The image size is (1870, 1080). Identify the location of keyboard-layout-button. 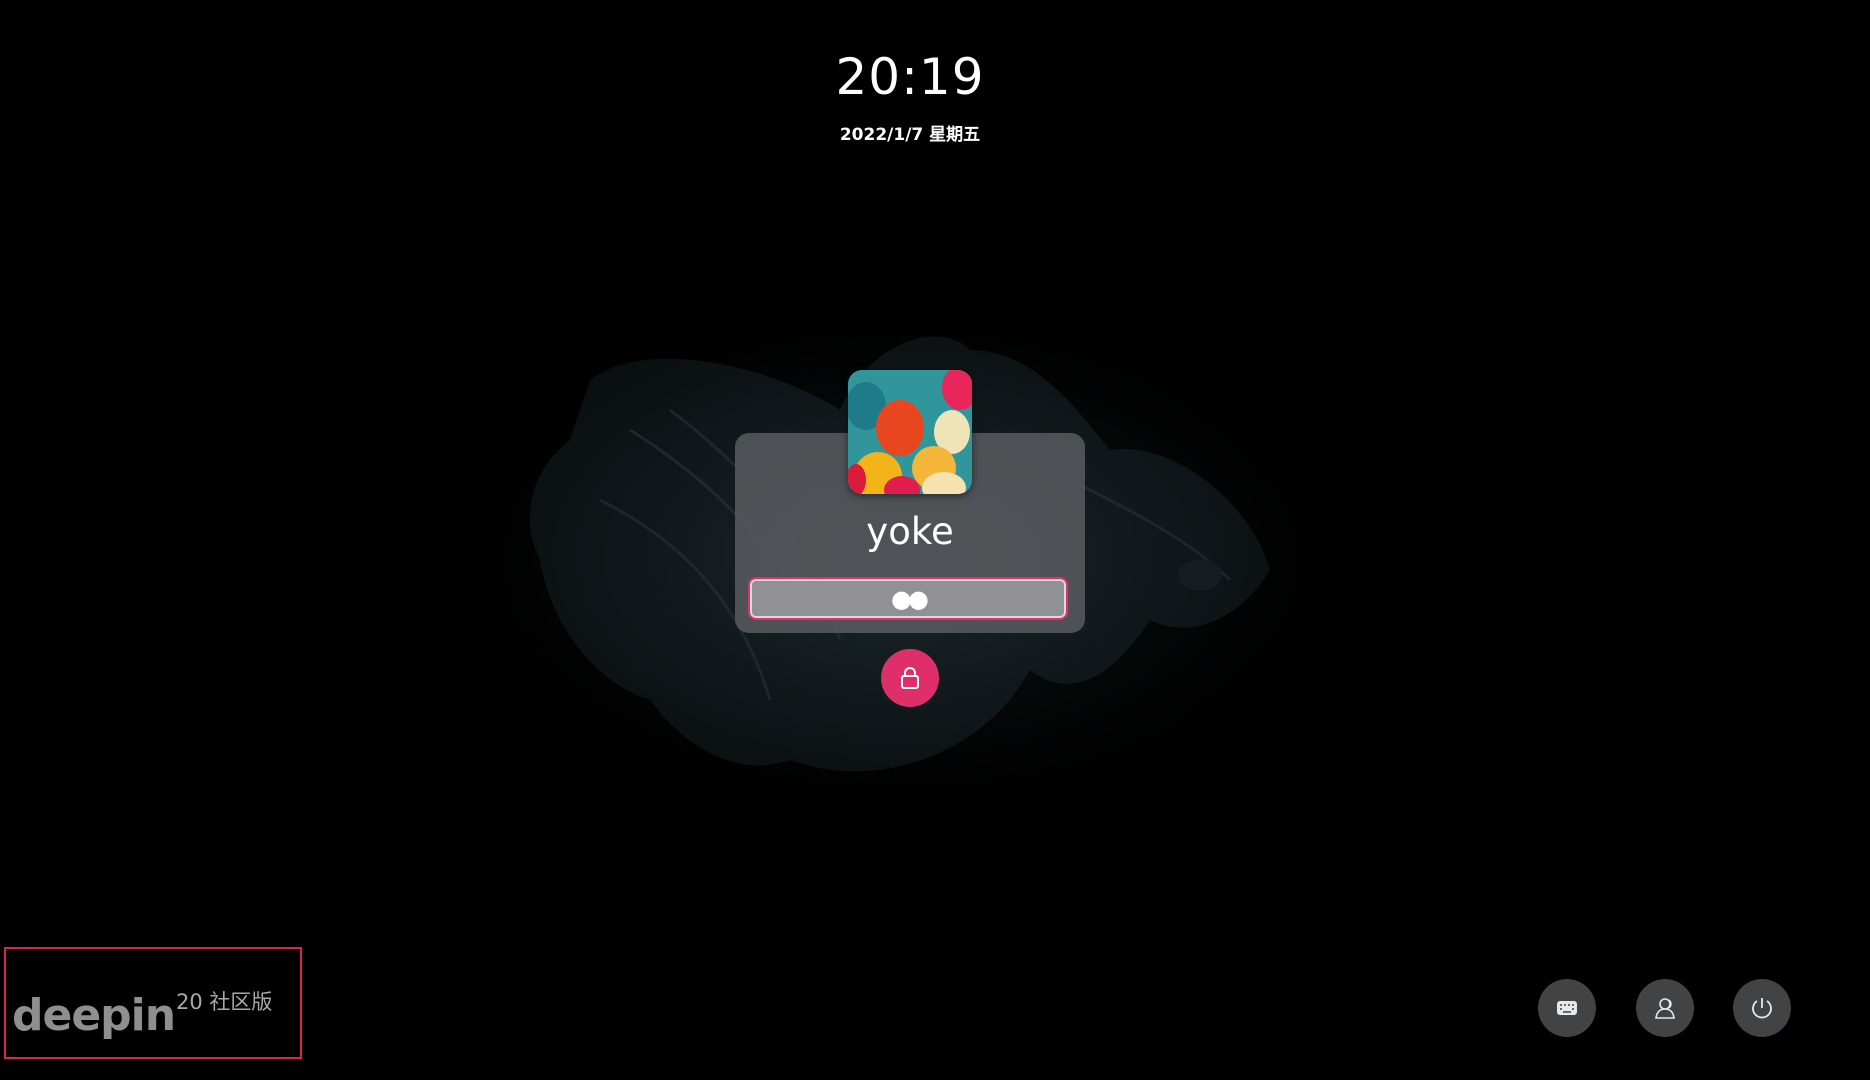
(1567, 1008).